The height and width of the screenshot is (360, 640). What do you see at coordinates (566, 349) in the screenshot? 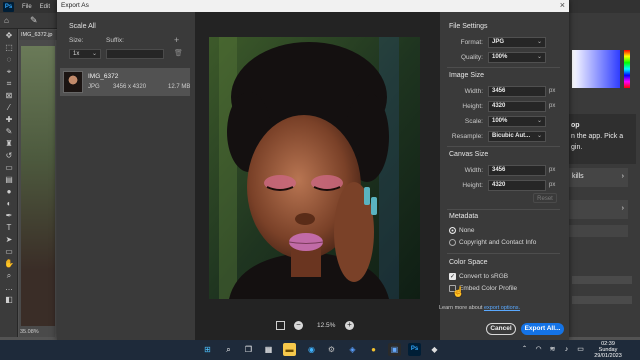
I see `volume-icon: ♪` at bounding box center [566, 349].